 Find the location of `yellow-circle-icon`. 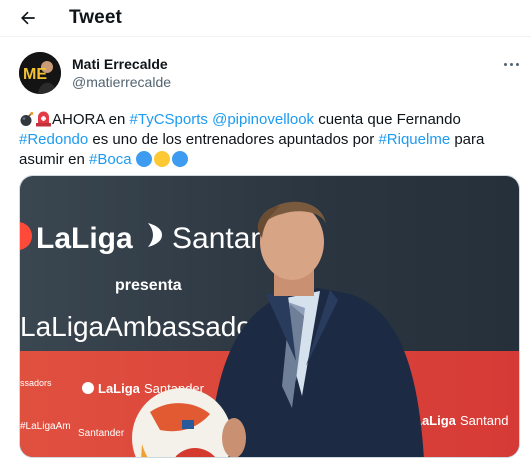

yellow-circle-icon is located at coordinates (161, 159).